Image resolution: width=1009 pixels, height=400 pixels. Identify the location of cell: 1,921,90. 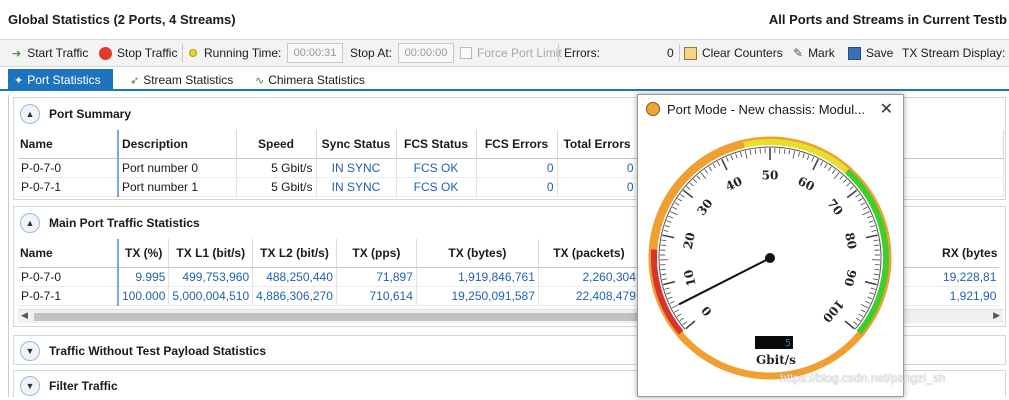
(949, 295).